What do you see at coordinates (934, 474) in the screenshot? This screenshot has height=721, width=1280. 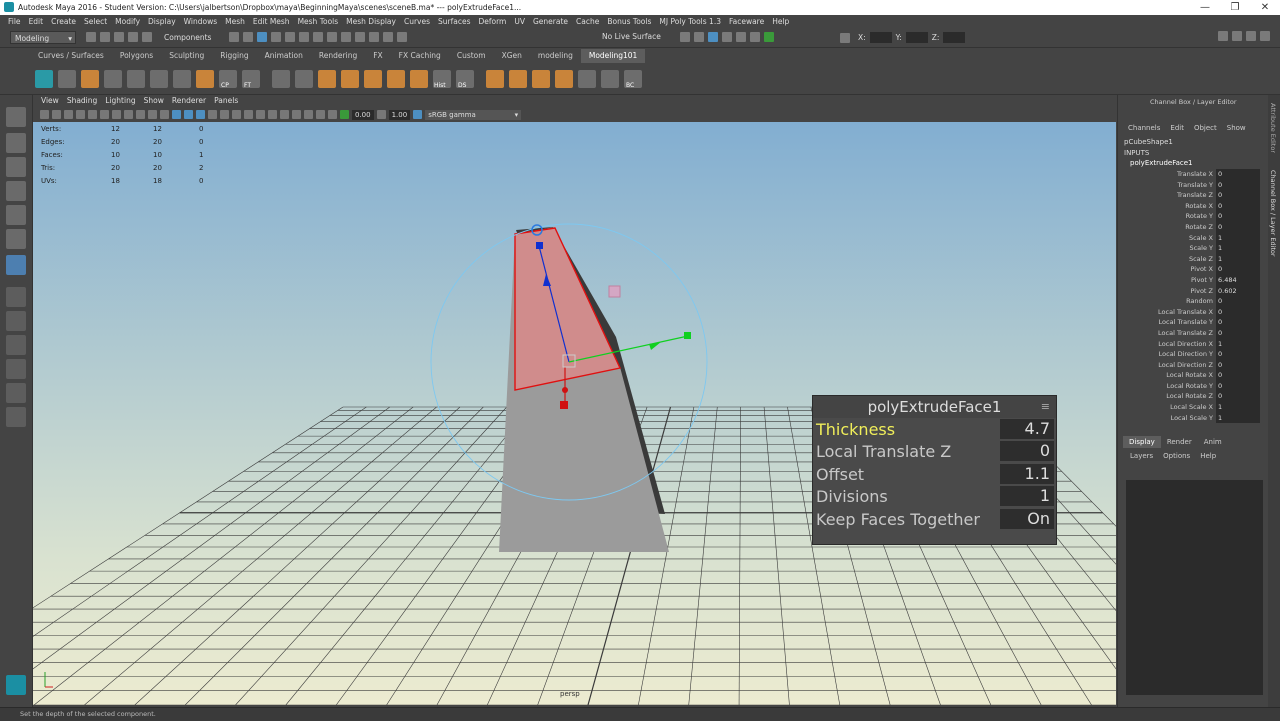 I see `editor-row-offset: Offset 1.1` at bounding box center [934, 474].